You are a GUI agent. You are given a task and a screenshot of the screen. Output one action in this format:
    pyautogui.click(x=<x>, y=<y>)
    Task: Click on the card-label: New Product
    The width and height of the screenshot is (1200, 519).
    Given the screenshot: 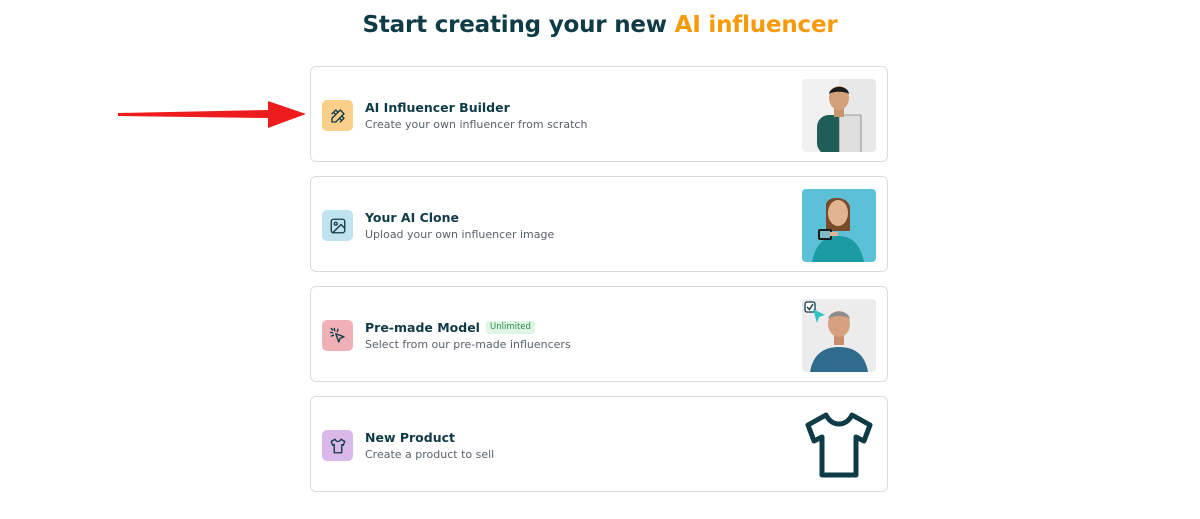 What is the action you would take?
    pyautogui.click(x=410, y=437)
    